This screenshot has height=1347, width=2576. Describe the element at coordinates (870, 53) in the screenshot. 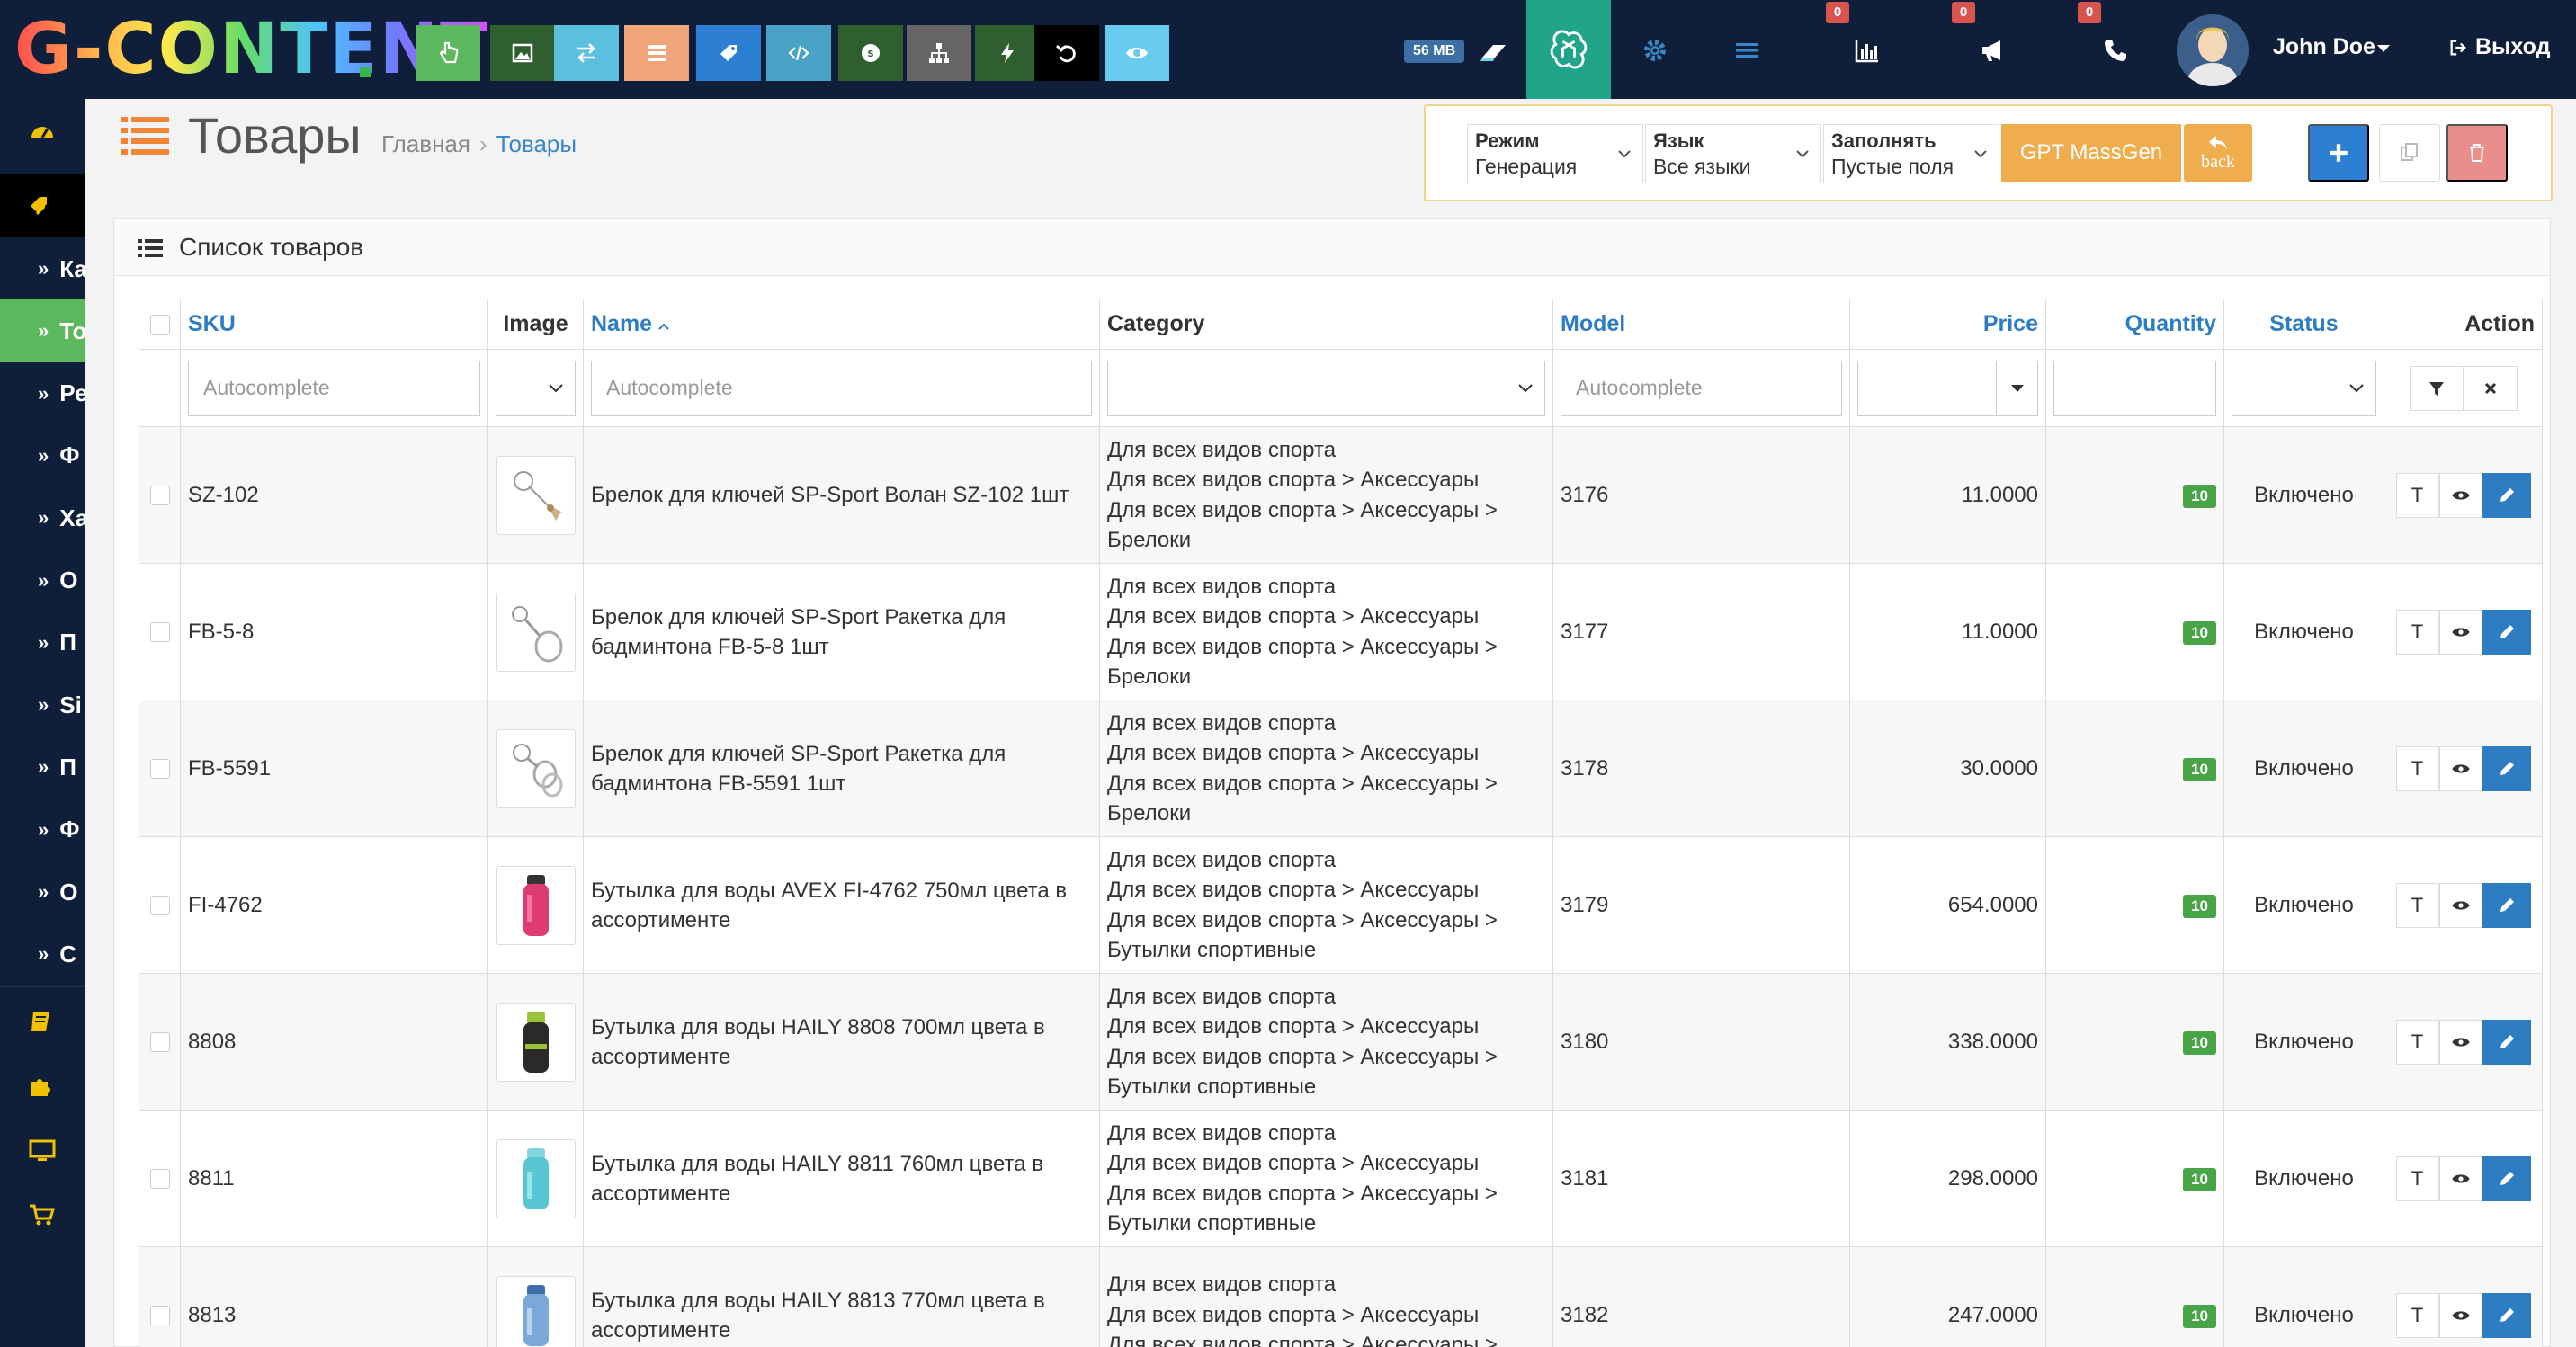

I see `seo-tool-button: S` at that location.